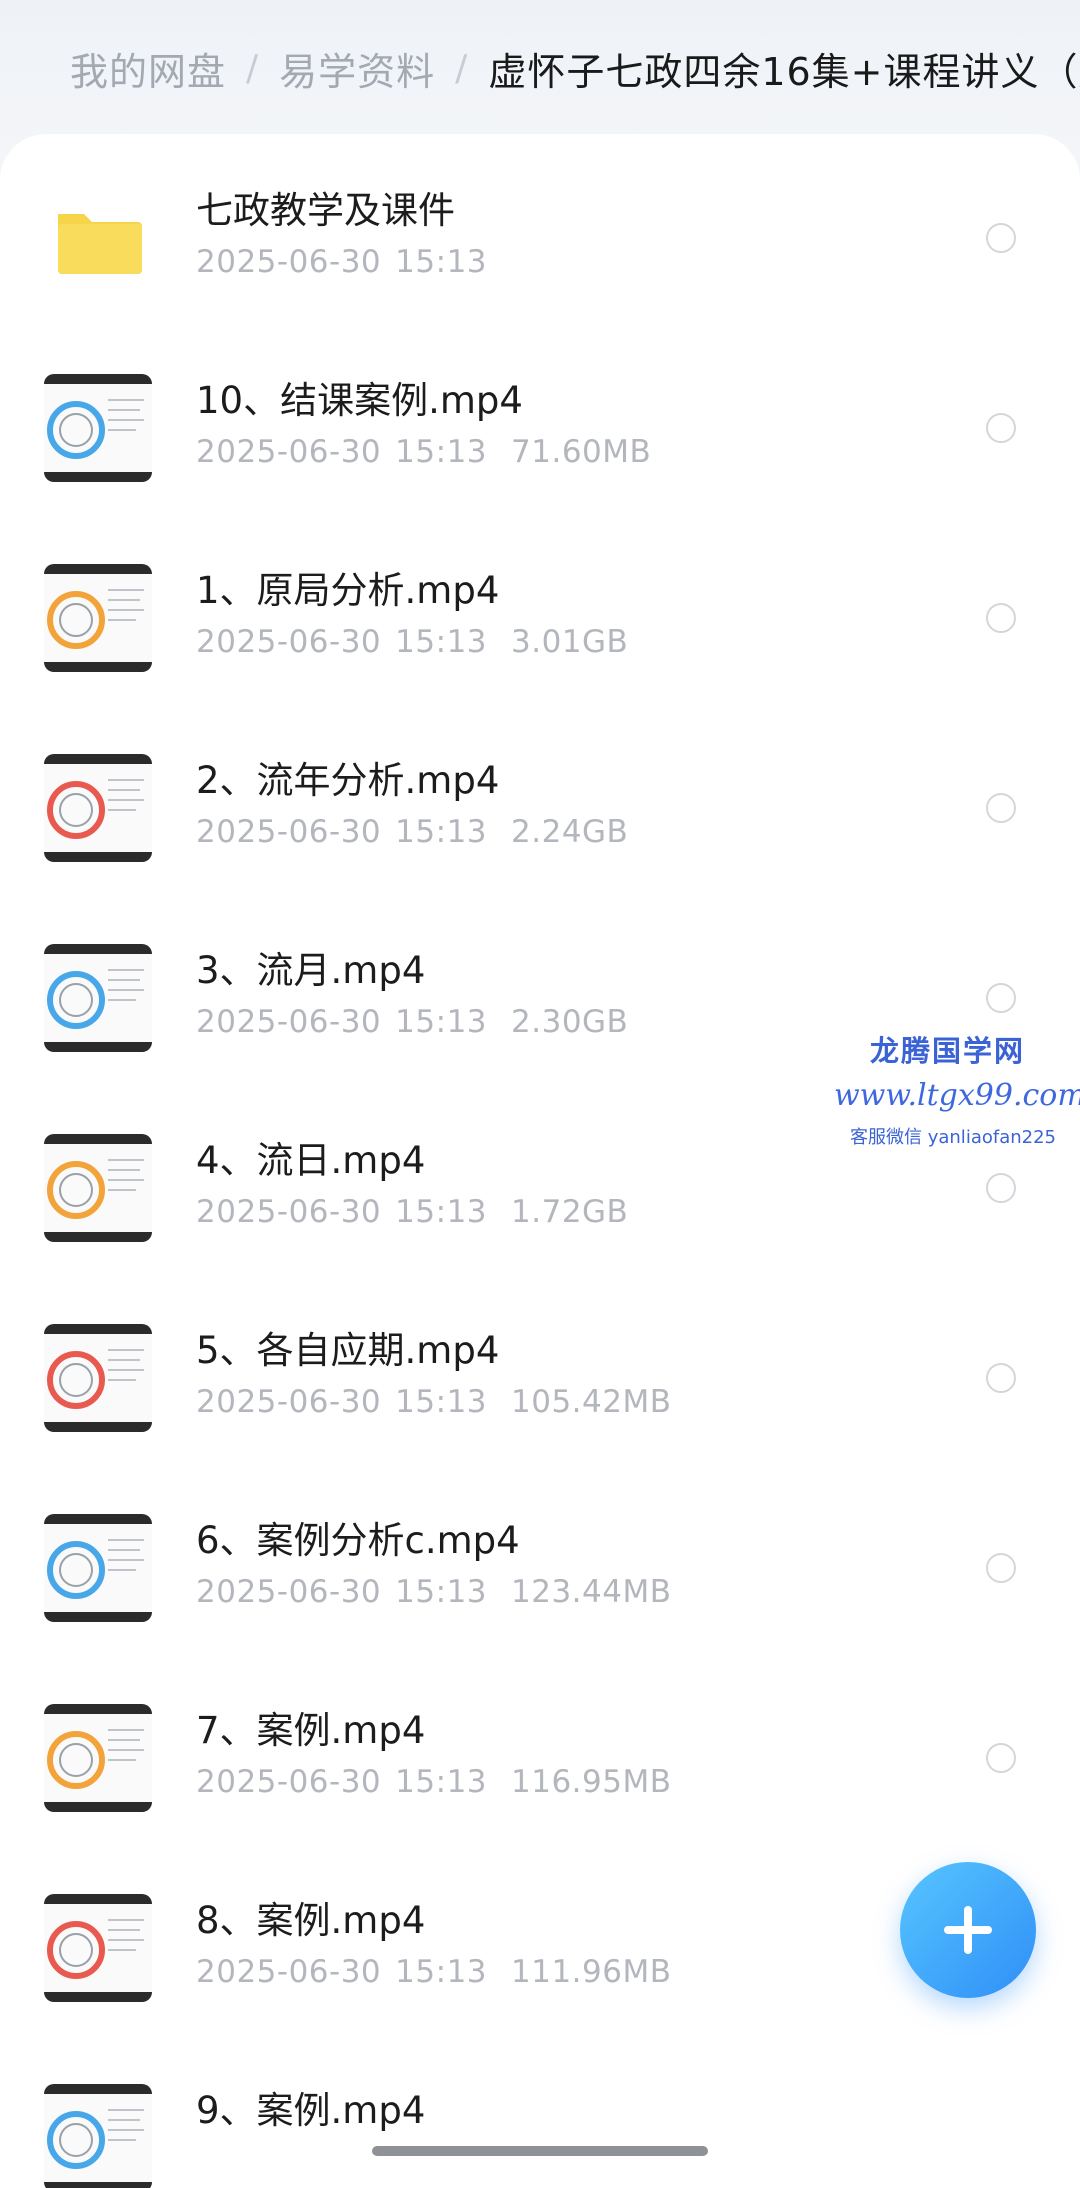 The height and width of the screenshot is (2188, 1080). What do you see at coordinates (325, 210) in the screenshot?
I see `file-name: 七政教学及课件` at bounding box center [325, 210].